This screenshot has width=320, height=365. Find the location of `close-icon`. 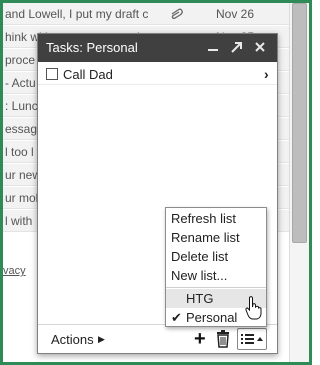

close-icon is located at coordinates (260, 47).